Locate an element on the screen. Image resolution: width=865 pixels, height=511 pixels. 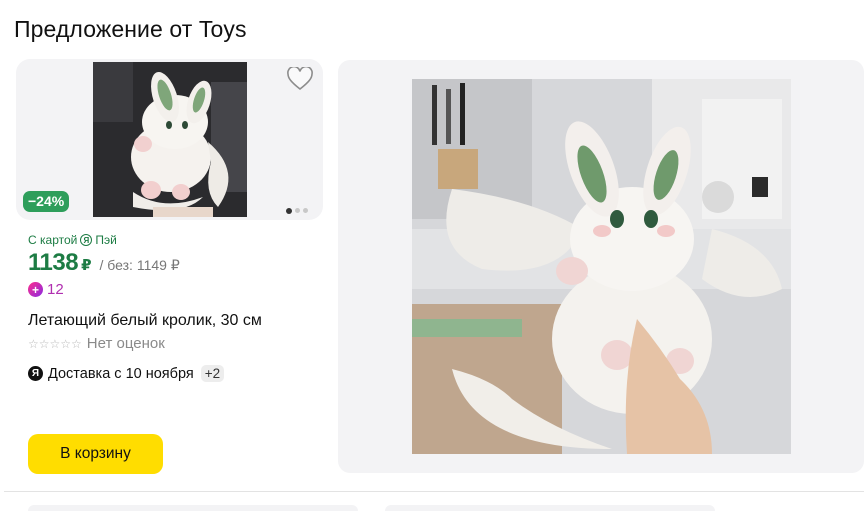
price-block: 1138 ₽ / без: 1149 ₽ is located at coordinates (104, 263).